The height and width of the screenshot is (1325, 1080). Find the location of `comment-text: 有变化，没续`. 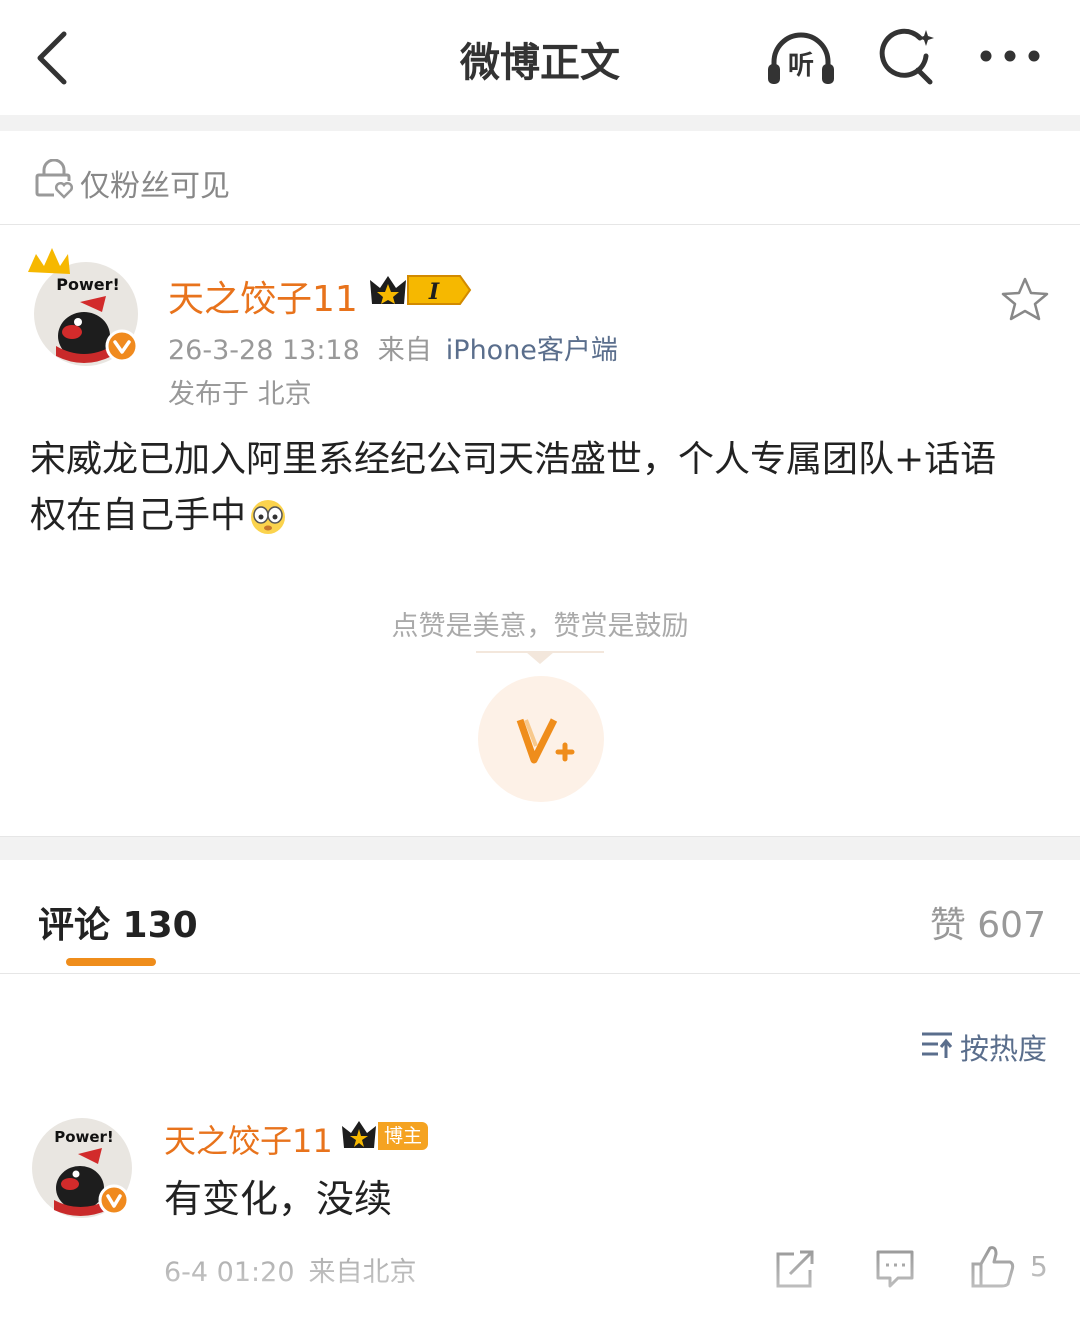

comment-text: 有变化，没续 is located at coordinates (278, 1199).